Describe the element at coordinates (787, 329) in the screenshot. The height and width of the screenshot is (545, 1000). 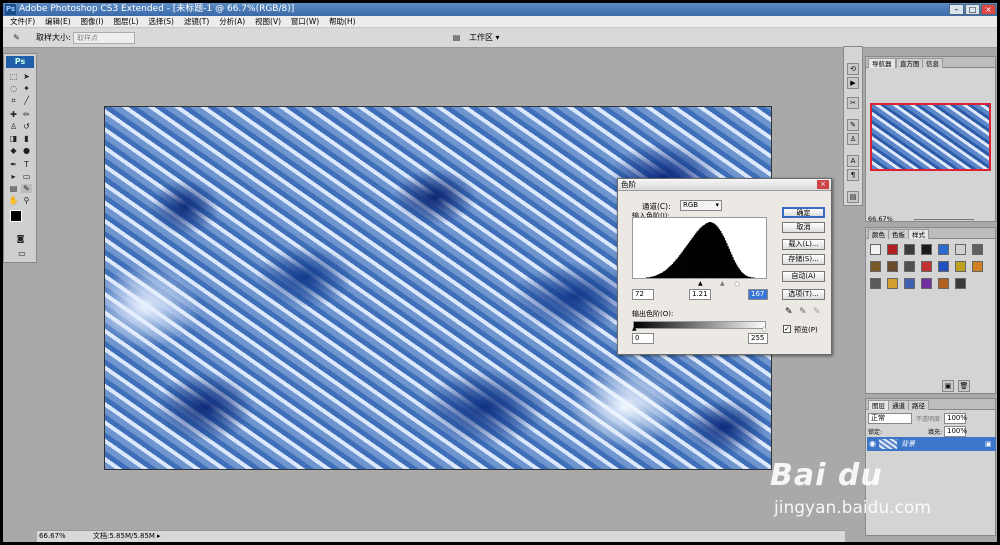
I see `preview-checkbox: ✓` at that location.